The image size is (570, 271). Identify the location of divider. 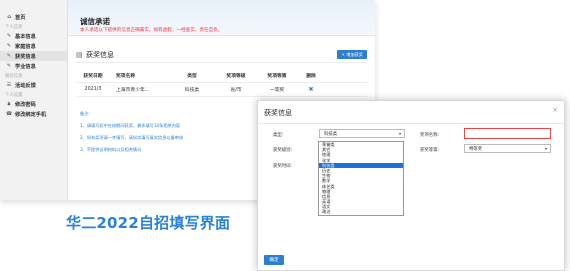
(411, 123).